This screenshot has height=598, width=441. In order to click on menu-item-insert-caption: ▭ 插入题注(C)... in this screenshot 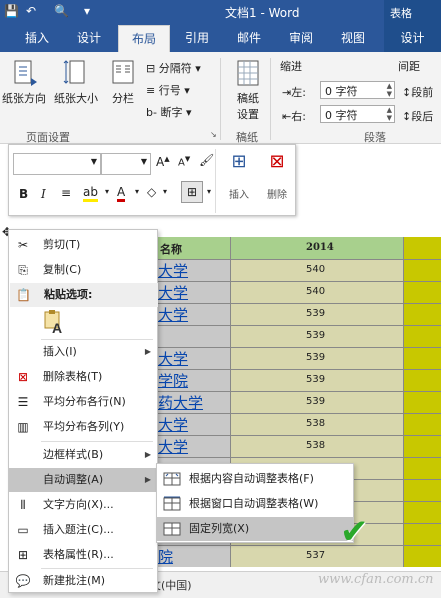, I will do `click(83, 530)`.